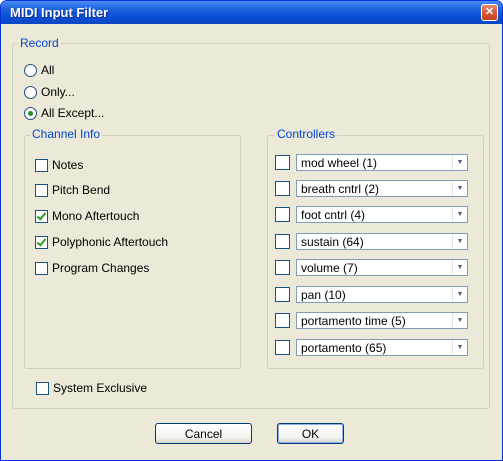  I want to click on controller-select: foot cntrl (4) ▼, so click(382, 214).